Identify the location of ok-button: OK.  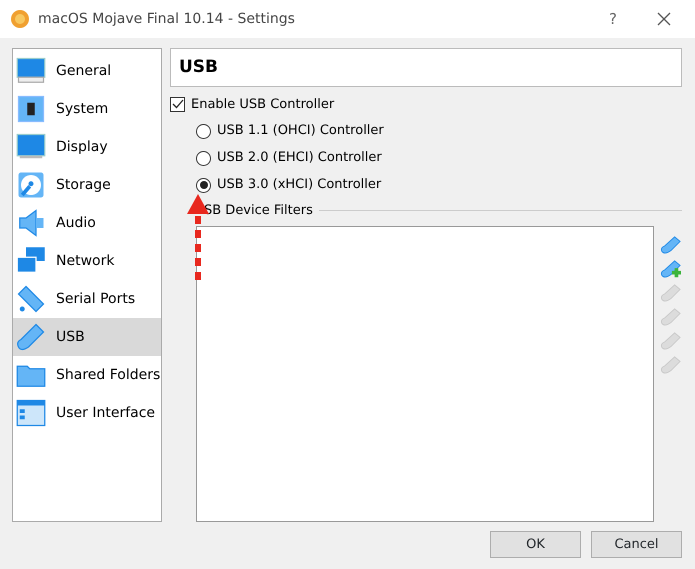
(535, 544).